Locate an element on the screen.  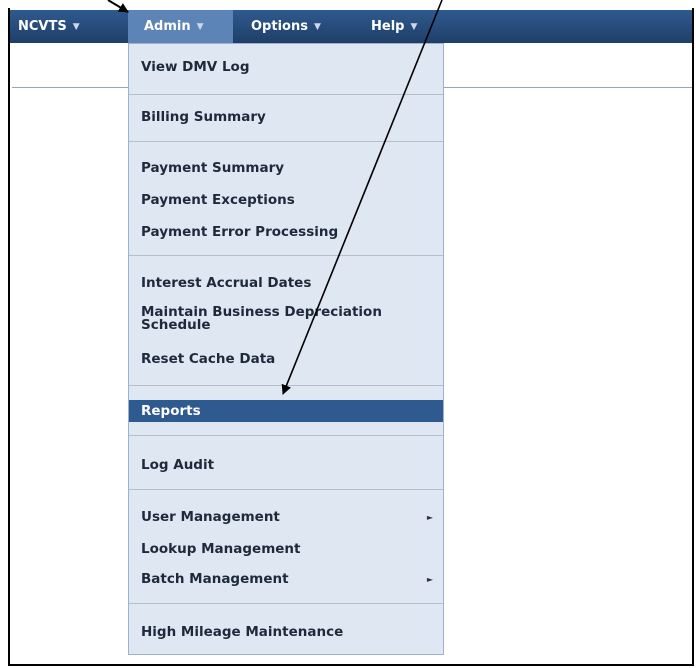
menu-options-label: Options is located at coordinates (279, 26).